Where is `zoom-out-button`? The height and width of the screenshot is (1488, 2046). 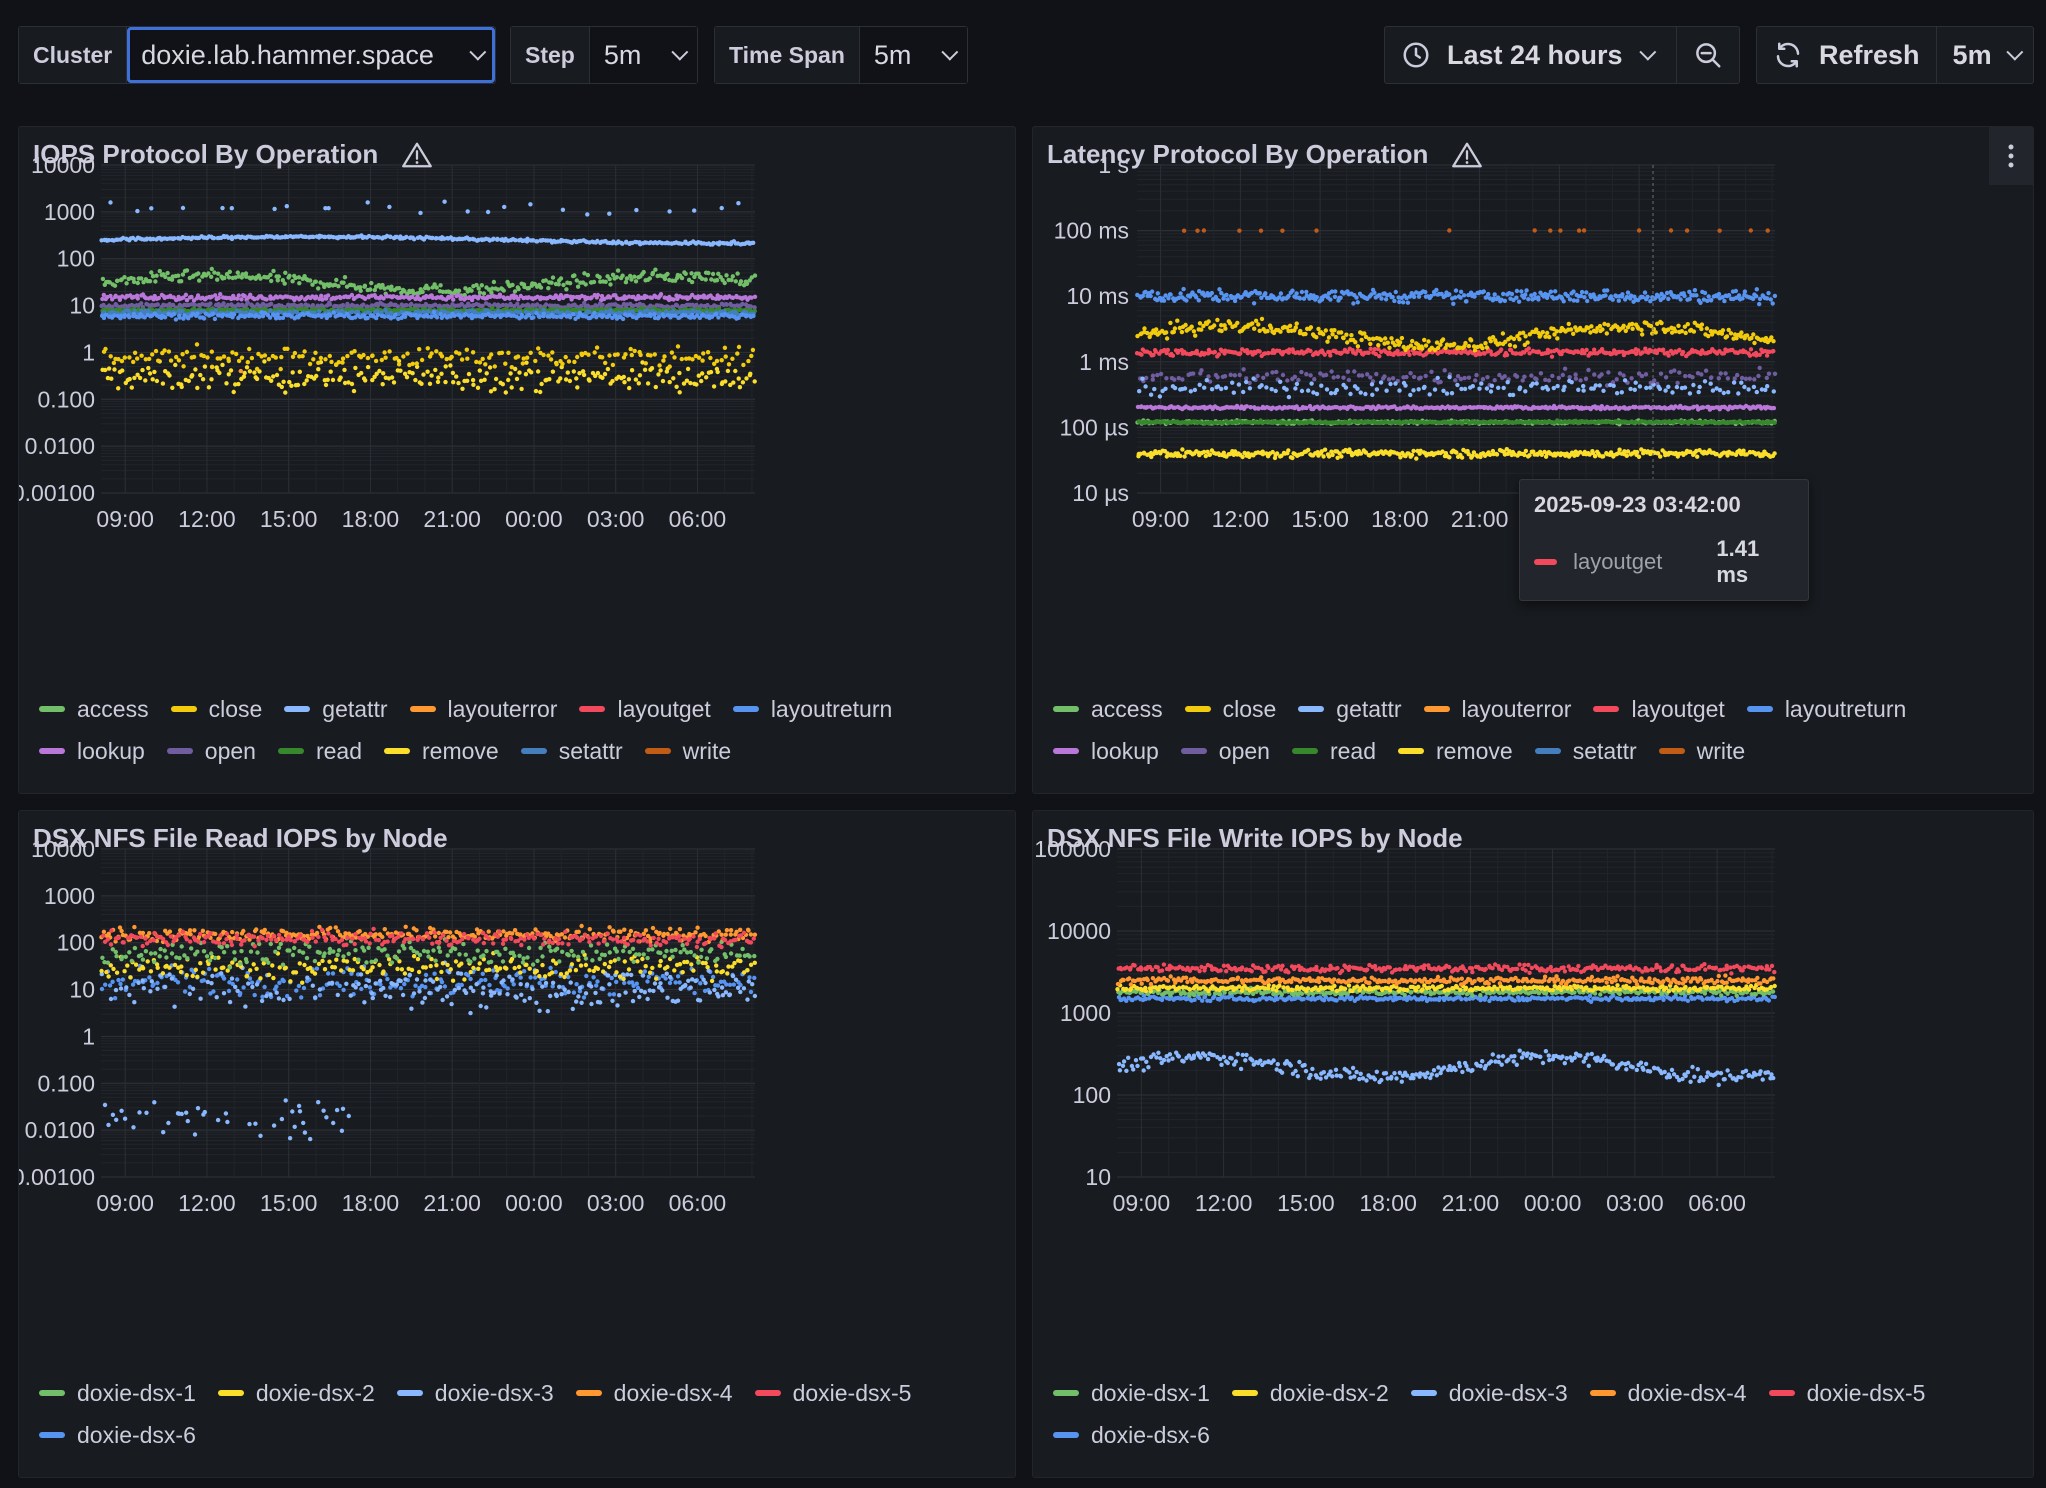 zoom-out-button is located at coordinates (1708, 55).